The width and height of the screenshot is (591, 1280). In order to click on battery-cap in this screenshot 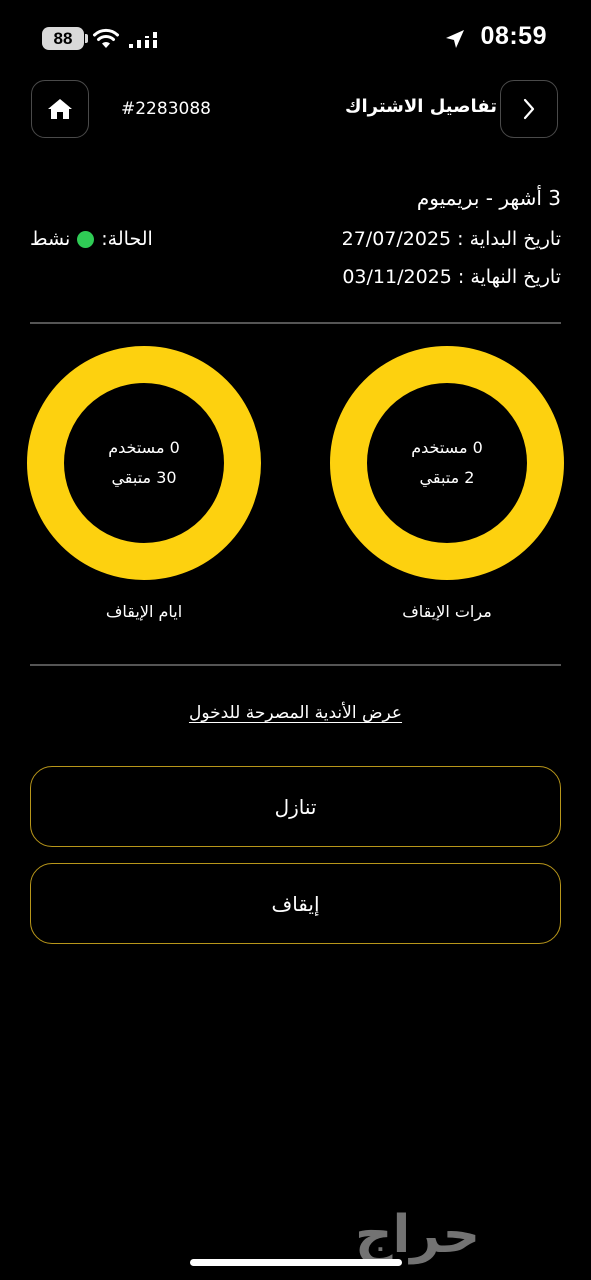, I will do `click(86, 38)`.